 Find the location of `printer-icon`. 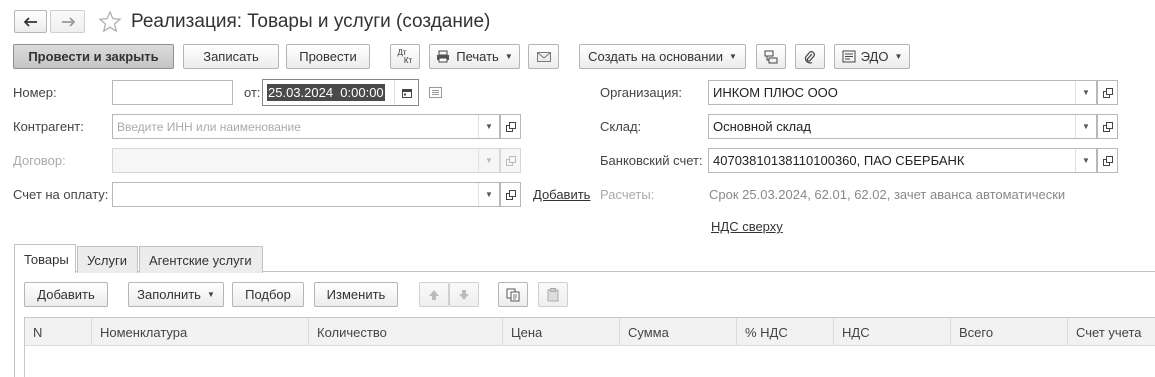

printer-icon is located at coordinates (443, 56).